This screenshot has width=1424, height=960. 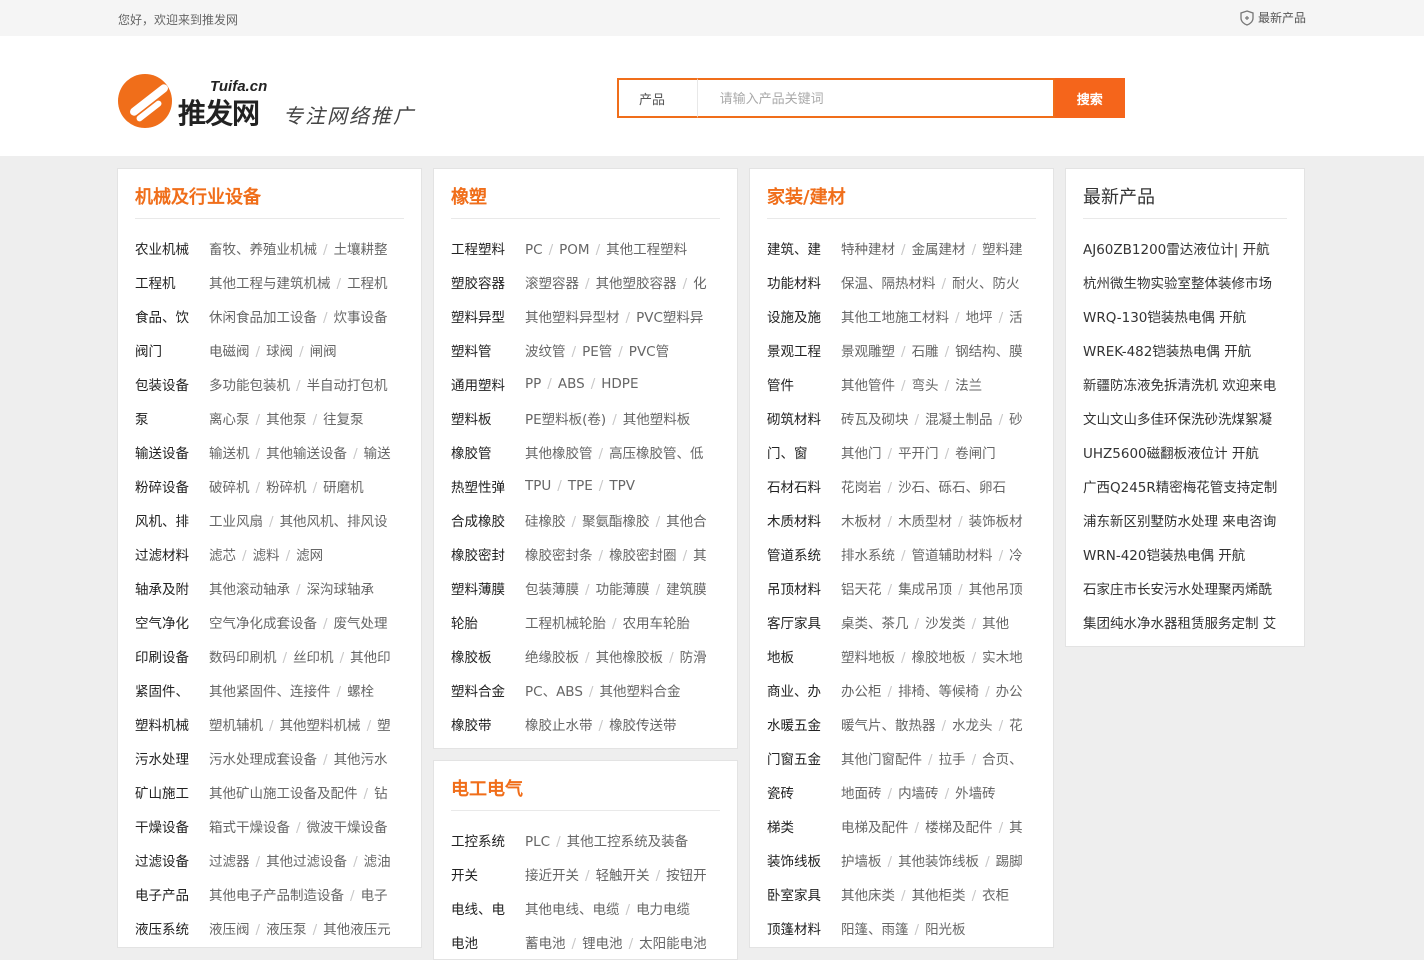 I want to click on subcategory-link: 木板材, so click(x=861, y=522).